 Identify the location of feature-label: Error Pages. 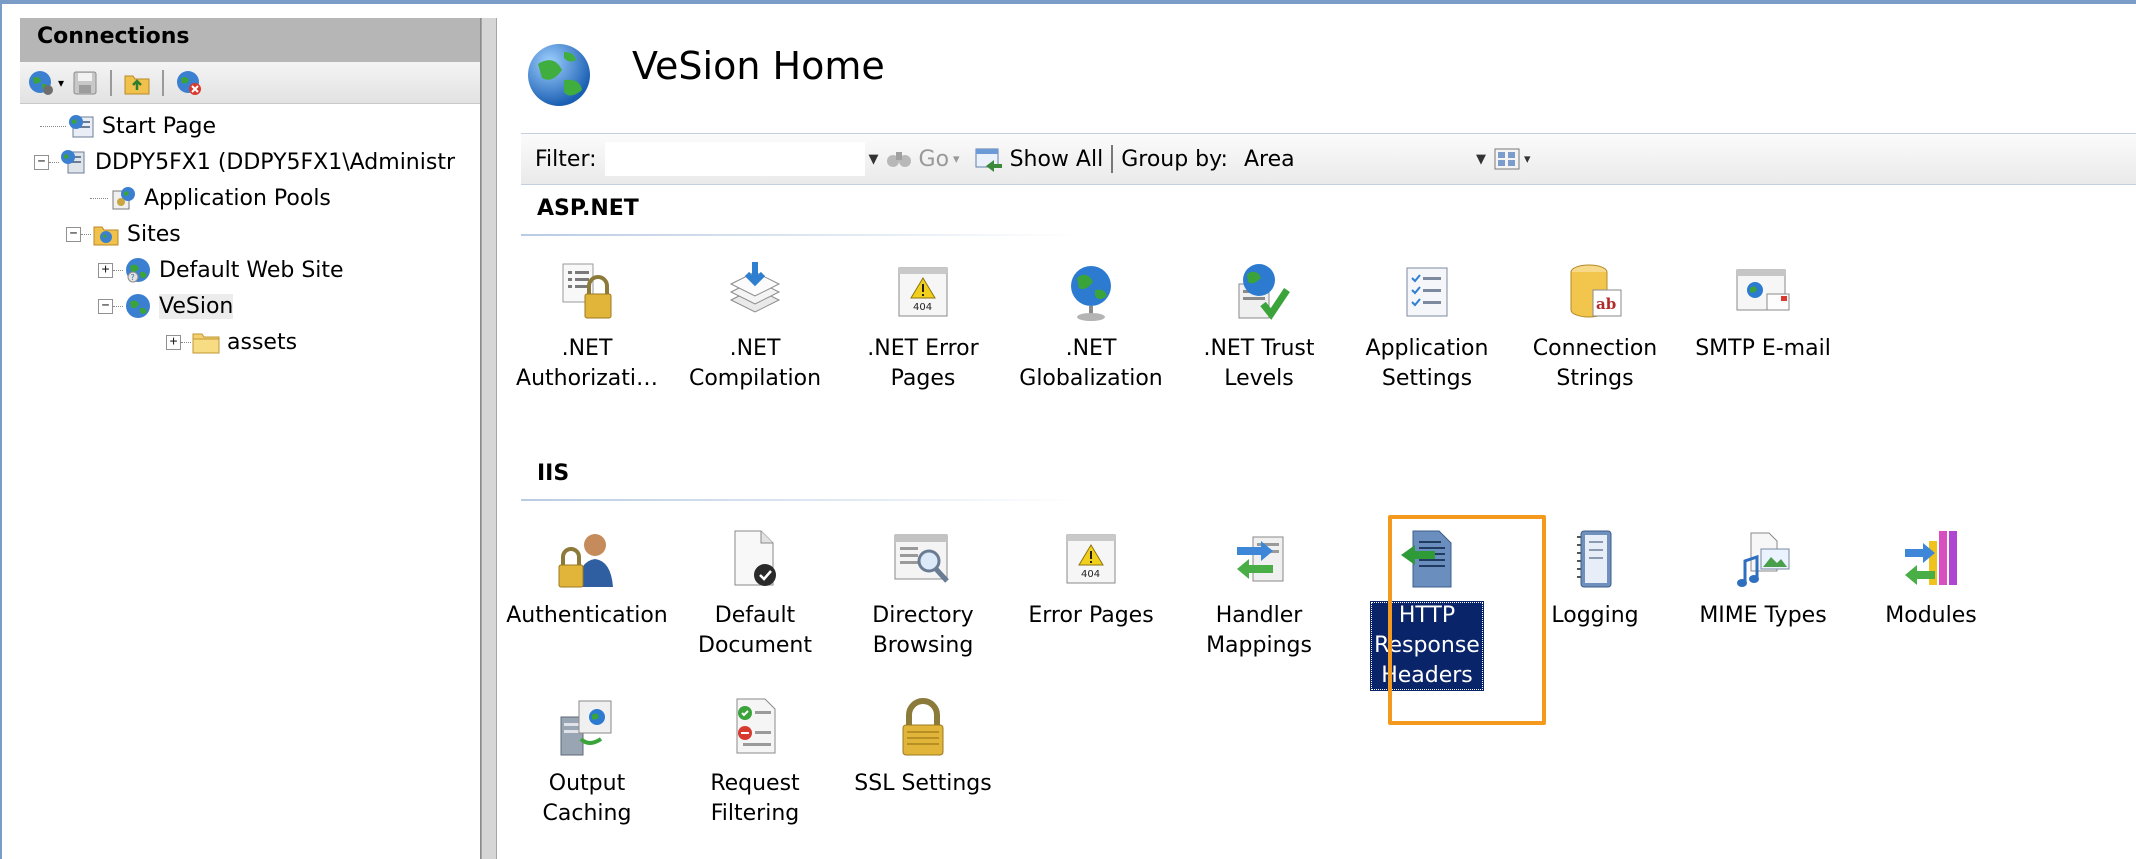
(1091, 615).